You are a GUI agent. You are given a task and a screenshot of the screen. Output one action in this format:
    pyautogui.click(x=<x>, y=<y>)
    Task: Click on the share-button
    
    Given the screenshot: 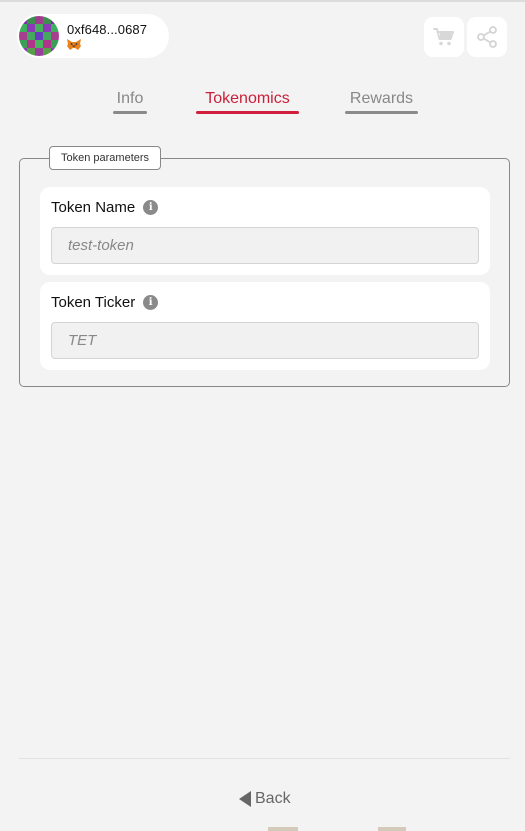 What is the action you would take?
    pyautogui.click(x=487, y=37)
    